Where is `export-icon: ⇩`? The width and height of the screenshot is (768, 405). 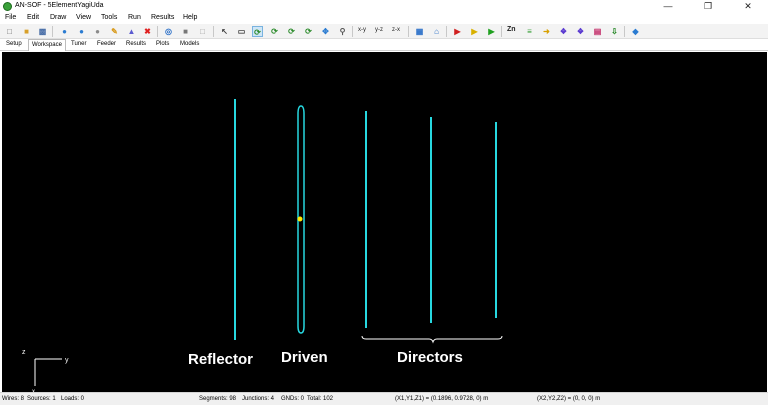 export-icon: ⇩ is located at coordinates (614, 31).